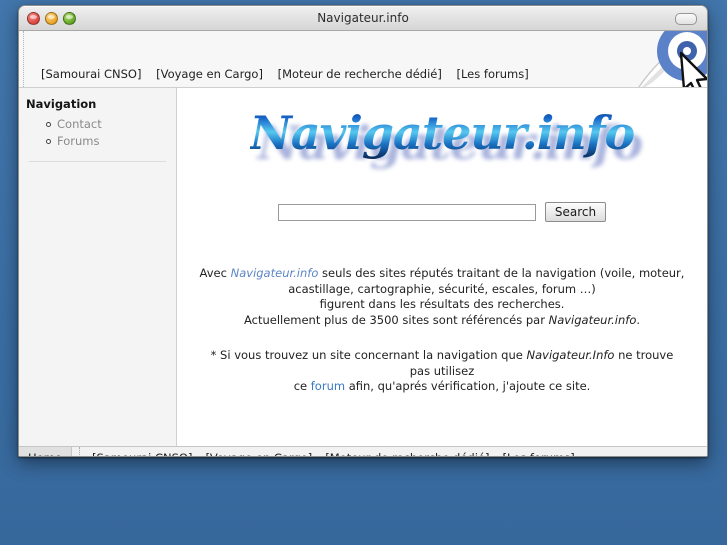  I want to click on sidebar-list: Contact Forums, so click(97, 133).